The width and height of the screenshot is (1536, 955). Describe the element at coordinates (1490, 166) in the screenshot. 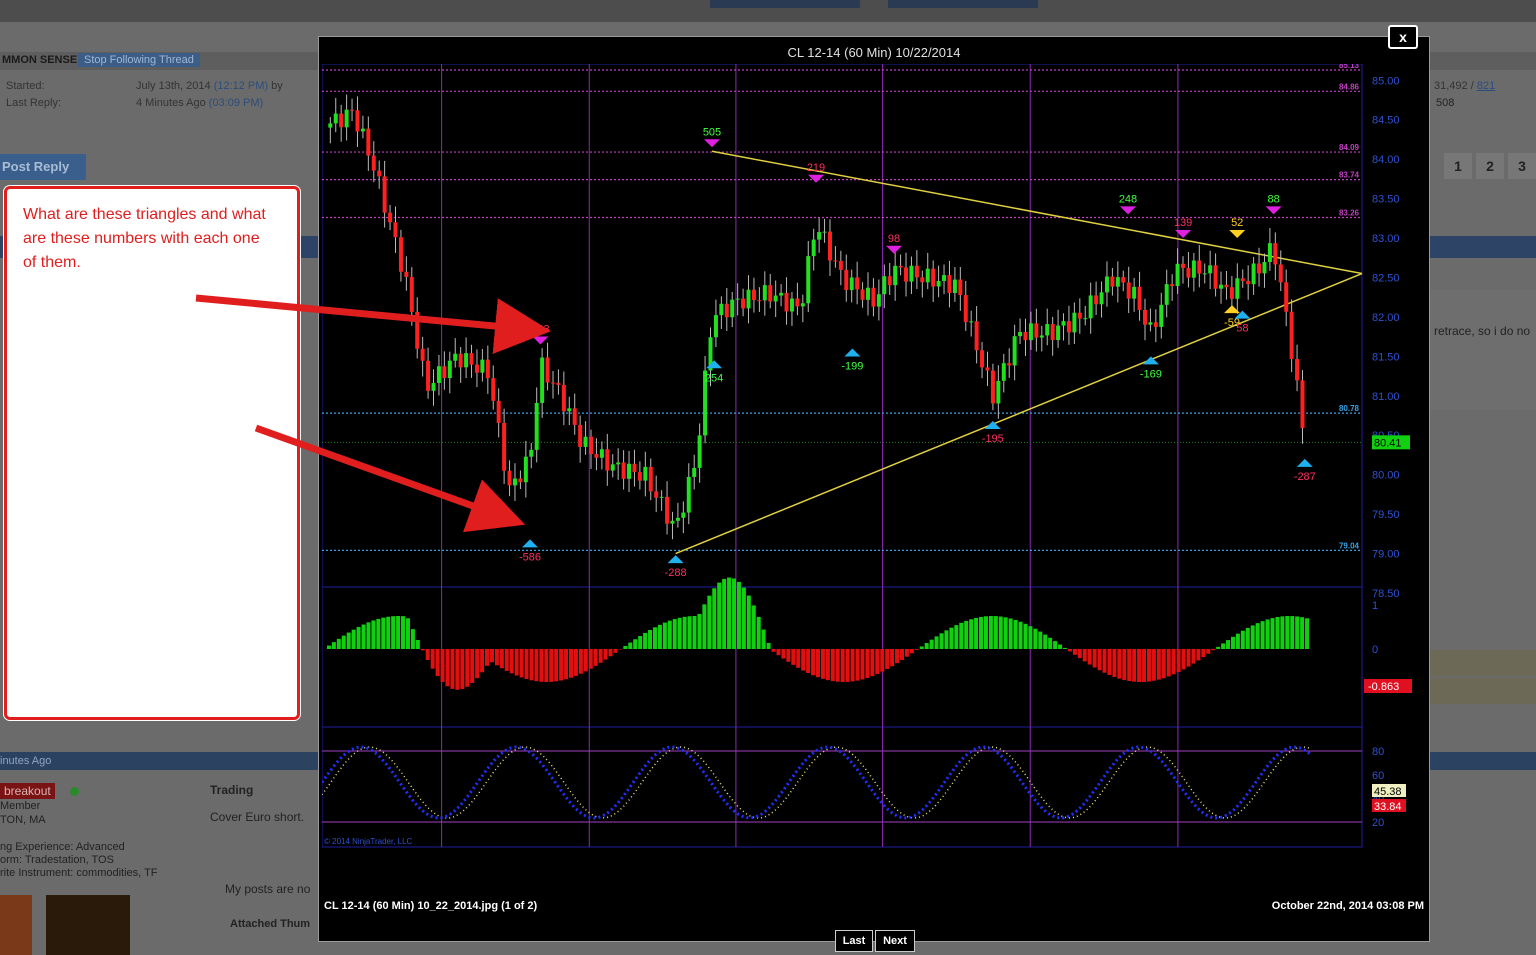

I see `page-2-link: 2` at that location.